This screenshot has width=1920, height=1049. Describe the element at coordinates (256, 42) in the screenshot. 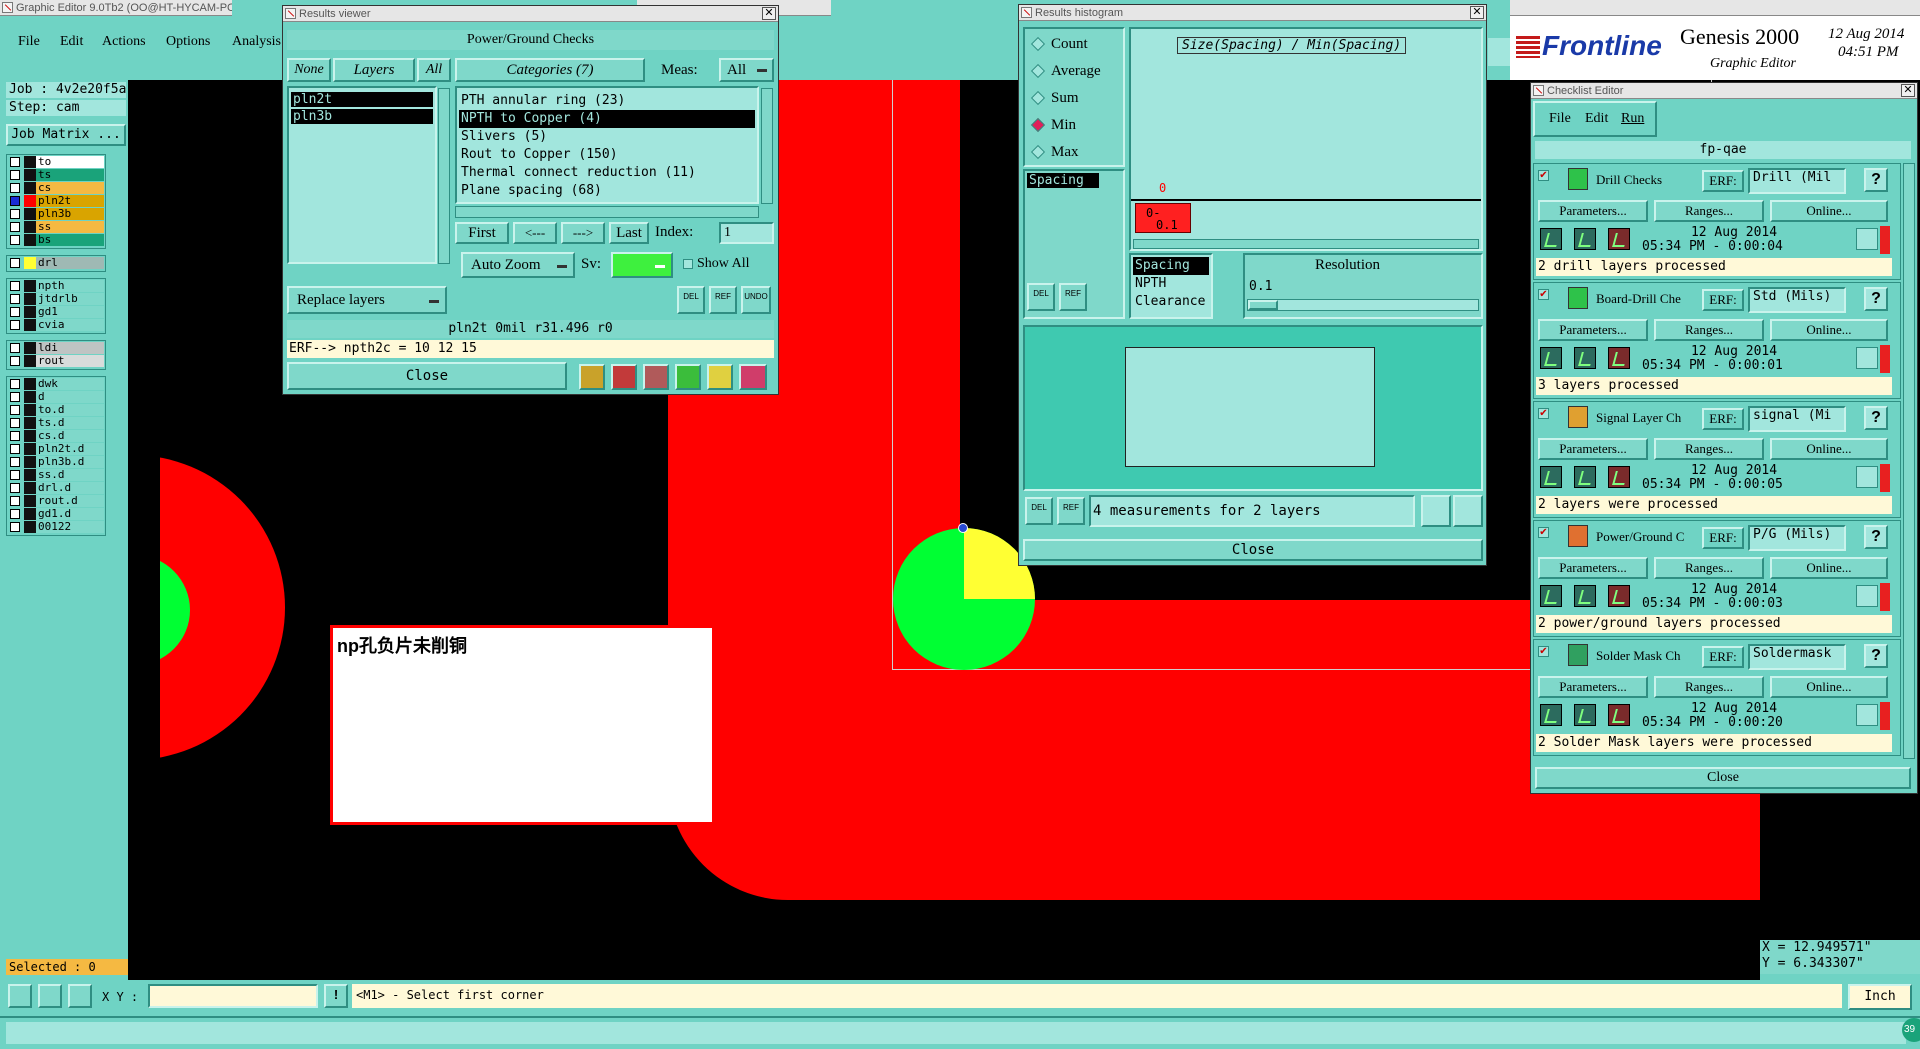

I see `menu-analysis: Analysis` at that location.